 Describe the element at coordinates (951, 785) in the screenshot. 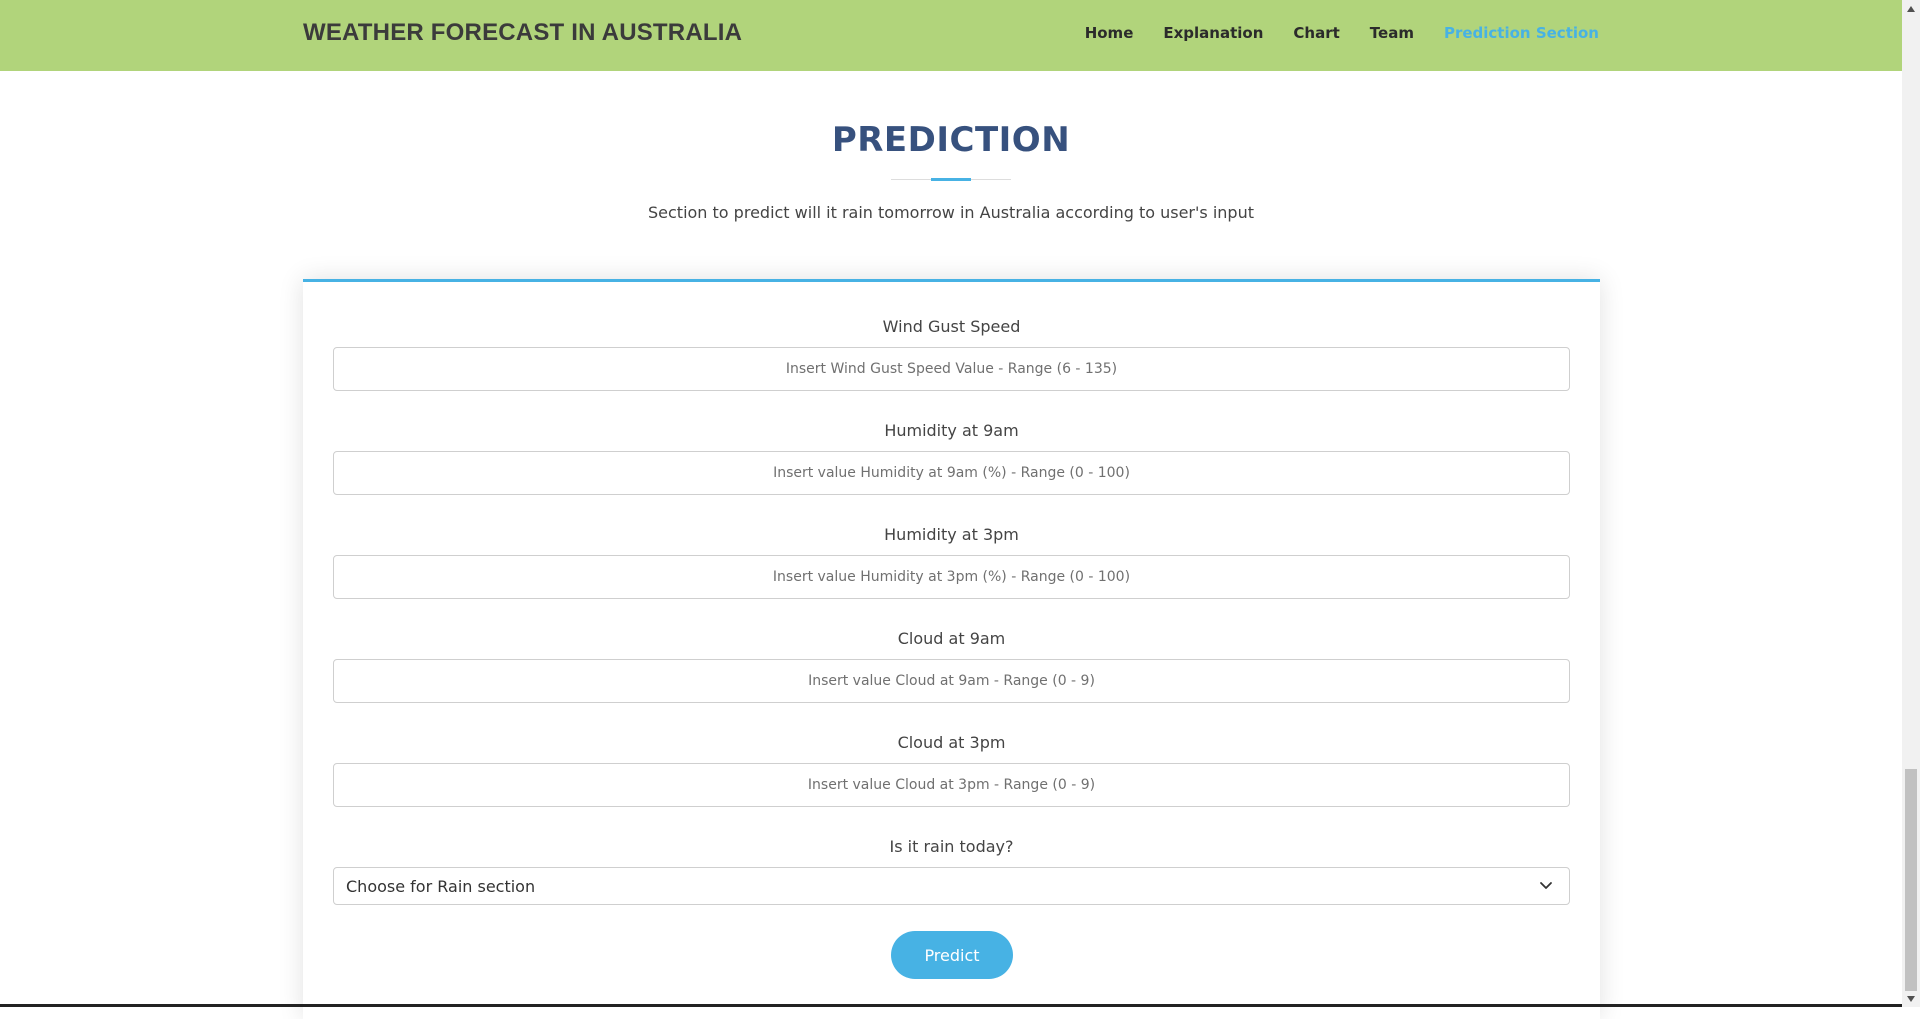

I see `cloud-3pm-input` at that location.